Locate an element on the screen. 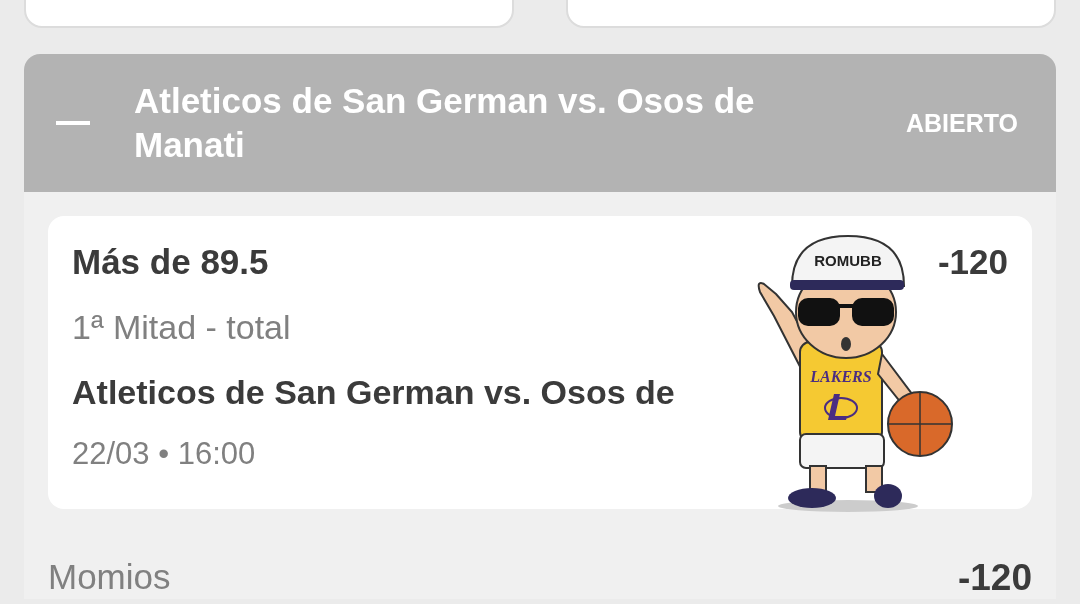 The width and height of the screenshot is (1080, 604). minus-icon is located at coordinates (73, 123).